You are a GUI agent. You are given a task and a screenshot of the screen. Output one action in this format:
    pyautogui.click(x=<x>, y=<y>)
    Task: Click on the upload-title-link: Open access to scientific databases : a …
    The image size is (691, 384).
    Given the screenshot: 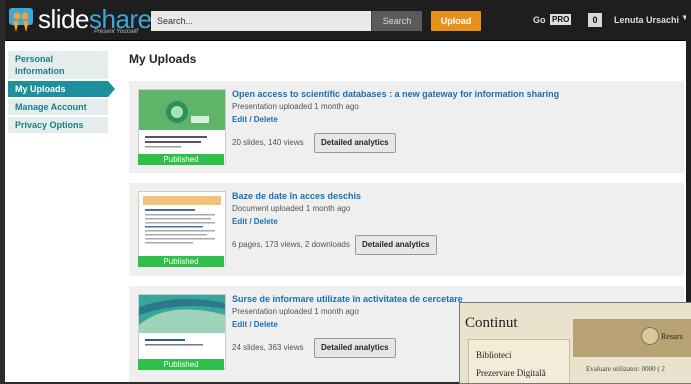 What is the action you would take?
    pyautogui.click(x=395, y=94)
    